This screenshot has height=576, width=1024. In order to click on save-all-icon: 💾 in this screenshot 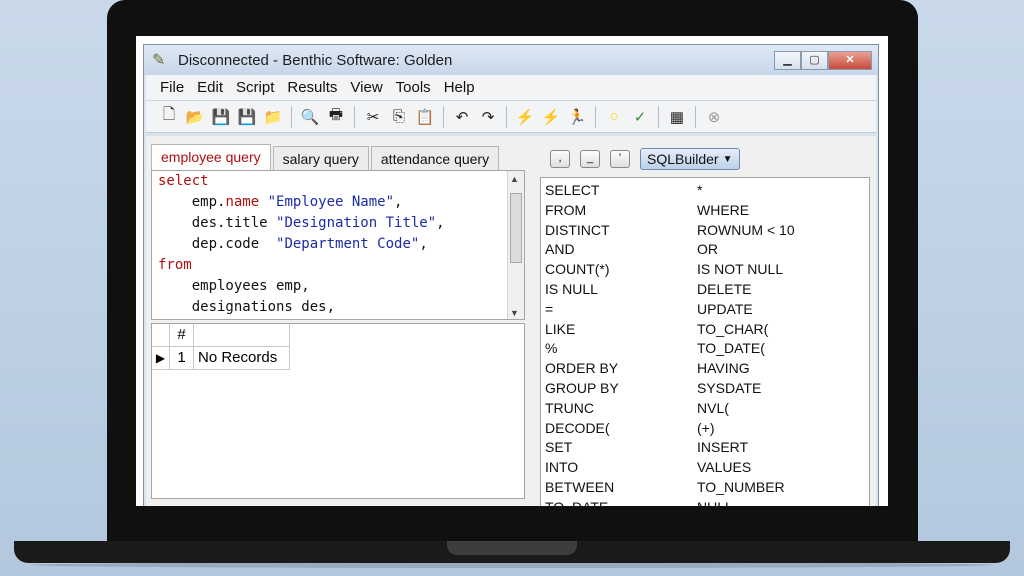, I will do `click(247, 117)`.